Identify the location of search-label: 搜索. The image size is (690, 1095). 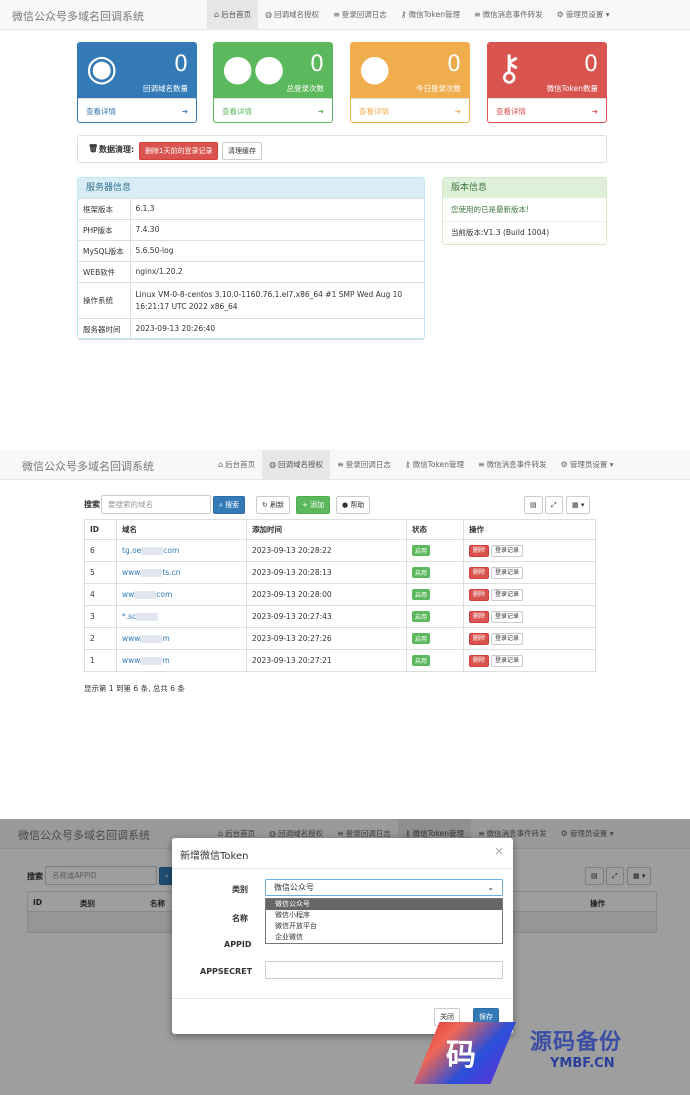
(92, 504).